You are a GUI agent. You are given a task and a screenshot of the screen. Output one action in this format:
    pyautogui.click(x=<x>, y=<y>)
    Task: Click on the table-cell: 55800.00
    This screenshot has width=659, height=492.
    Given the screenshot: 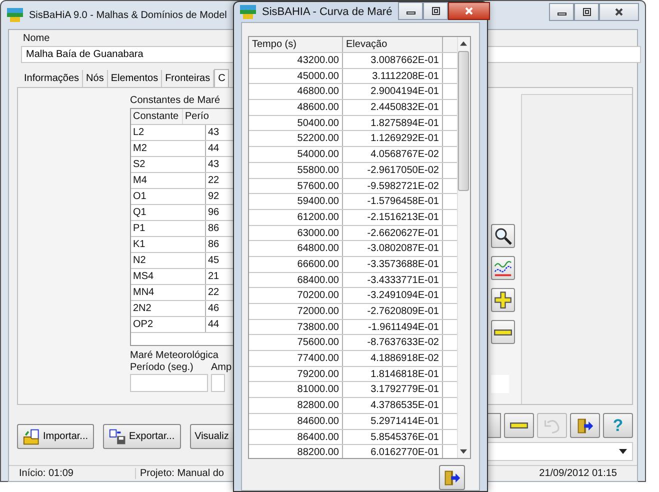 What is the action you would take?
    pyautogui.click(x=296, y=170)
    